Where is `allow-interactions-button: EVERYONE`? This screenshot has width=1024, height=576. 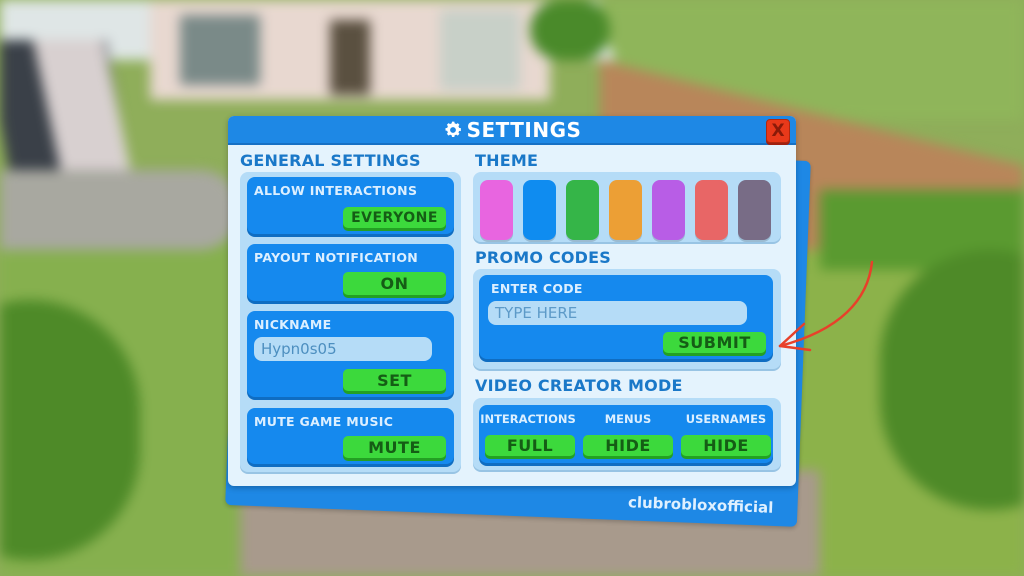
allow-interactions-button: EVERYONE is located at coordinates (394, 217).